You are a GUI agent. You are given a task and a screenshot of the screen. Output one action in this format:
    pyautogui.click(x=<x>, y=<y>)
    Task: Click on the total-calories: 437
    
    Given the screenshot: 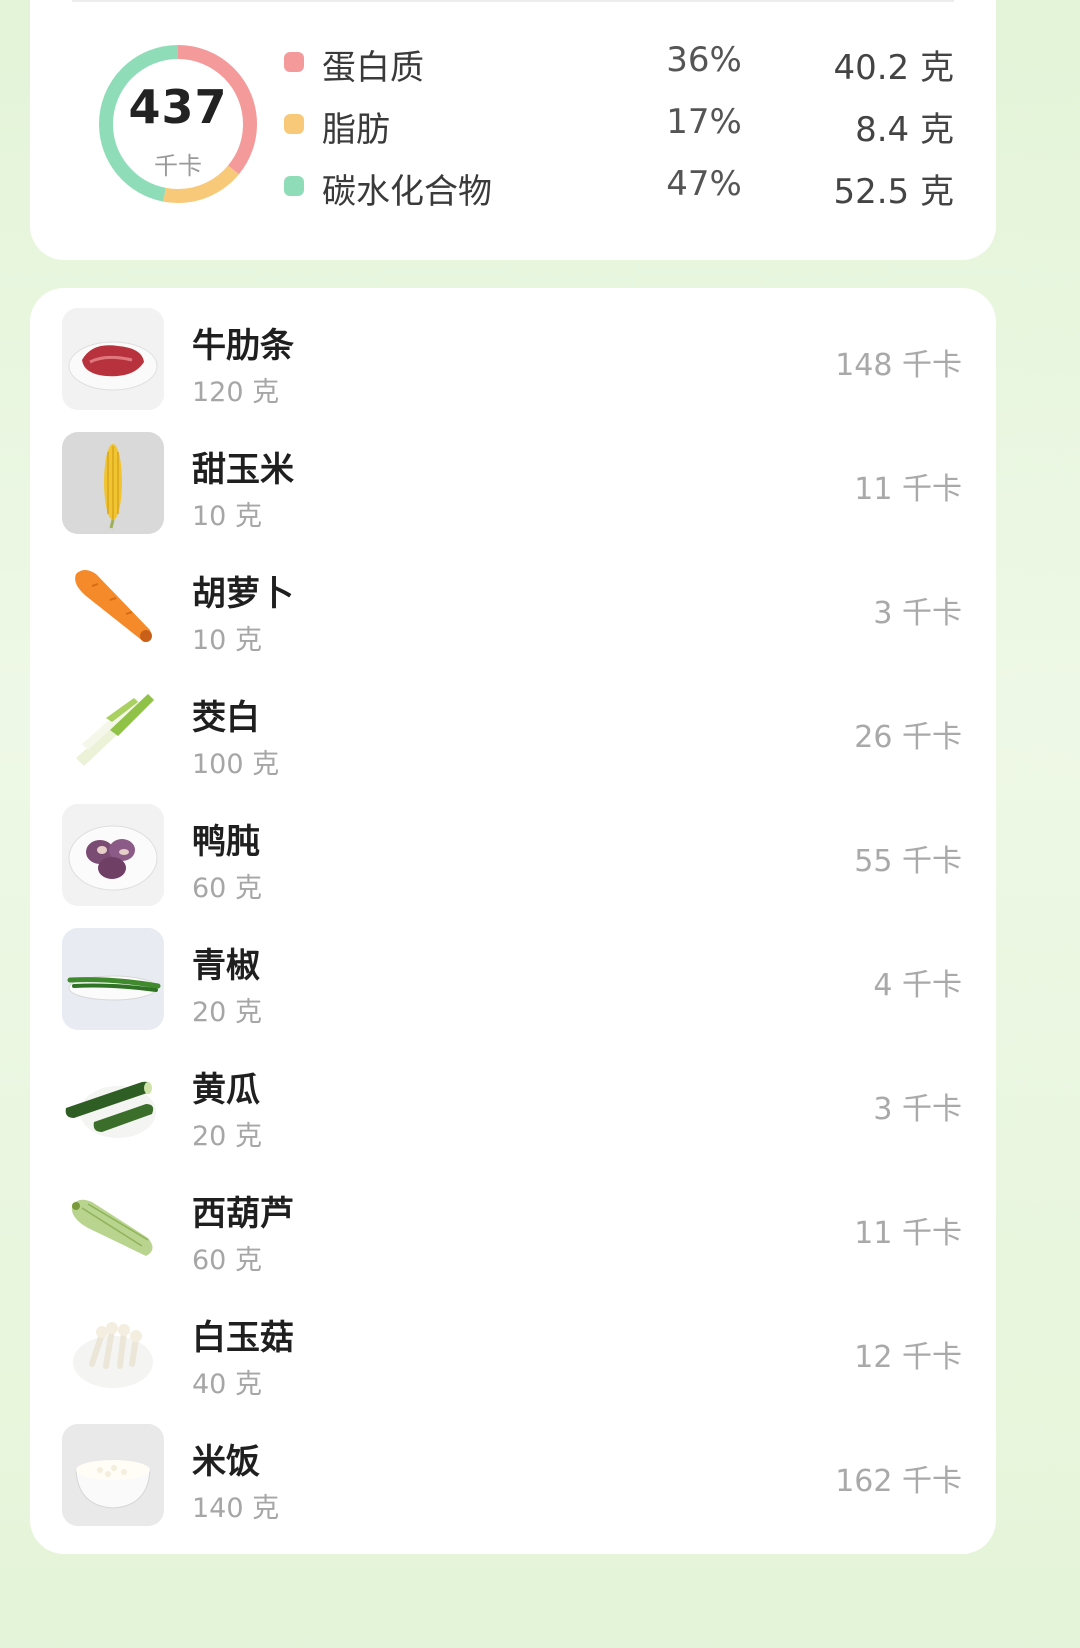 What is the action you would take?
    pyautogui.click(x=178, y=107)
    